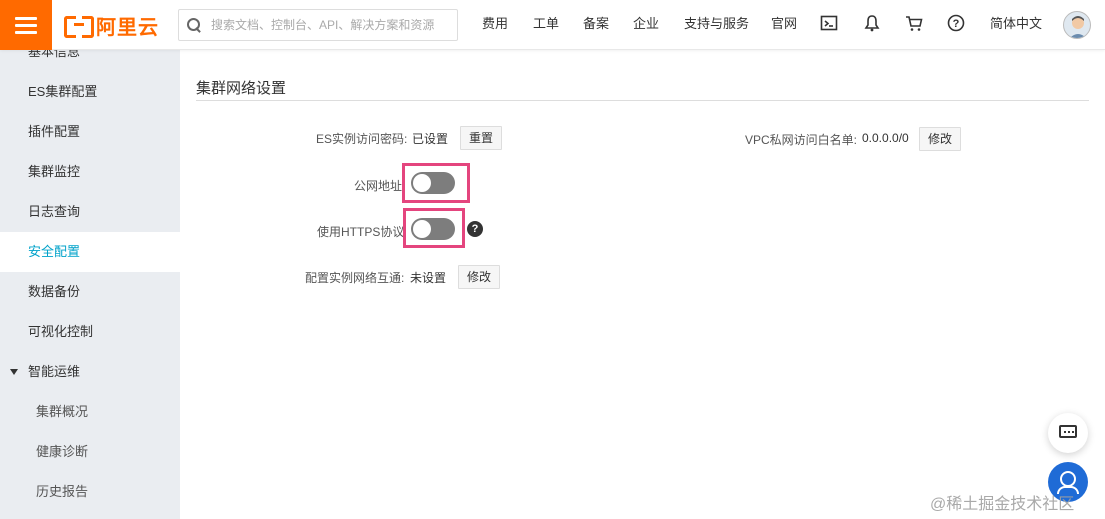 The image size is (1105, 519). I want to click on nav-tickets: 工单, so click(546, 25).